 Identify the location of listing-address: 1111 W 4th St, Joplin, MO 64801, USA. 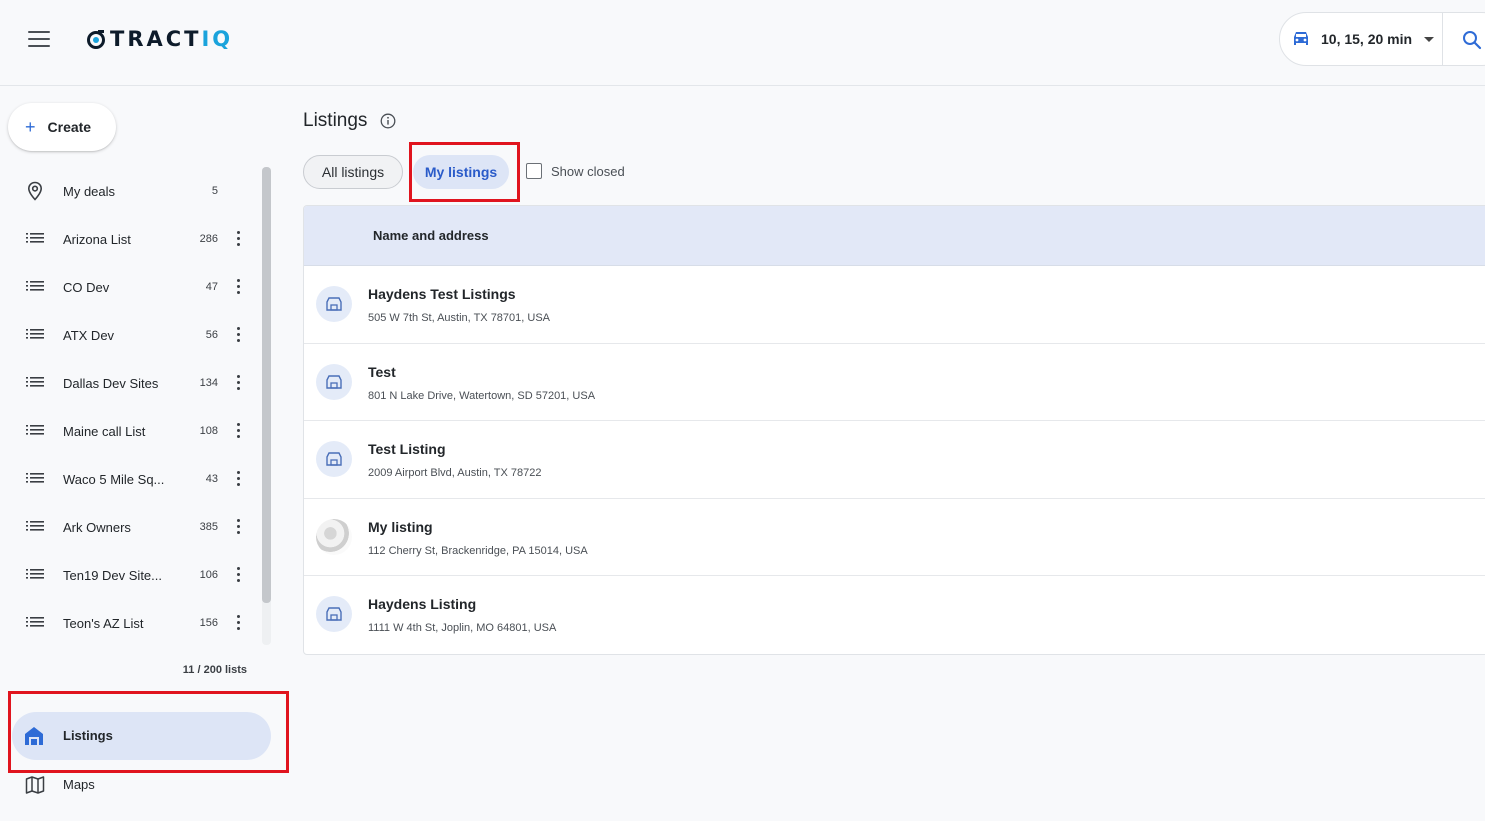
(462, 628).